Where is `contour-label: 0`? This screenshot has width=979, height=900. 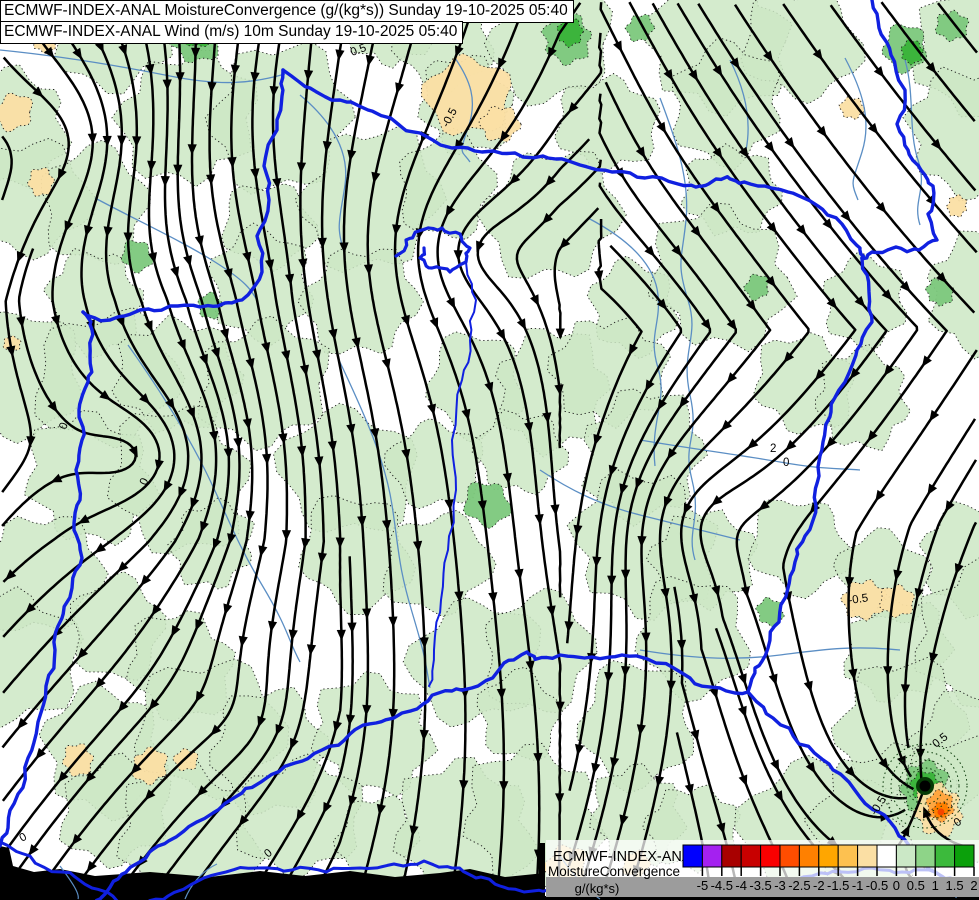
contour-label: 0 is located at coordinates (786, 463).